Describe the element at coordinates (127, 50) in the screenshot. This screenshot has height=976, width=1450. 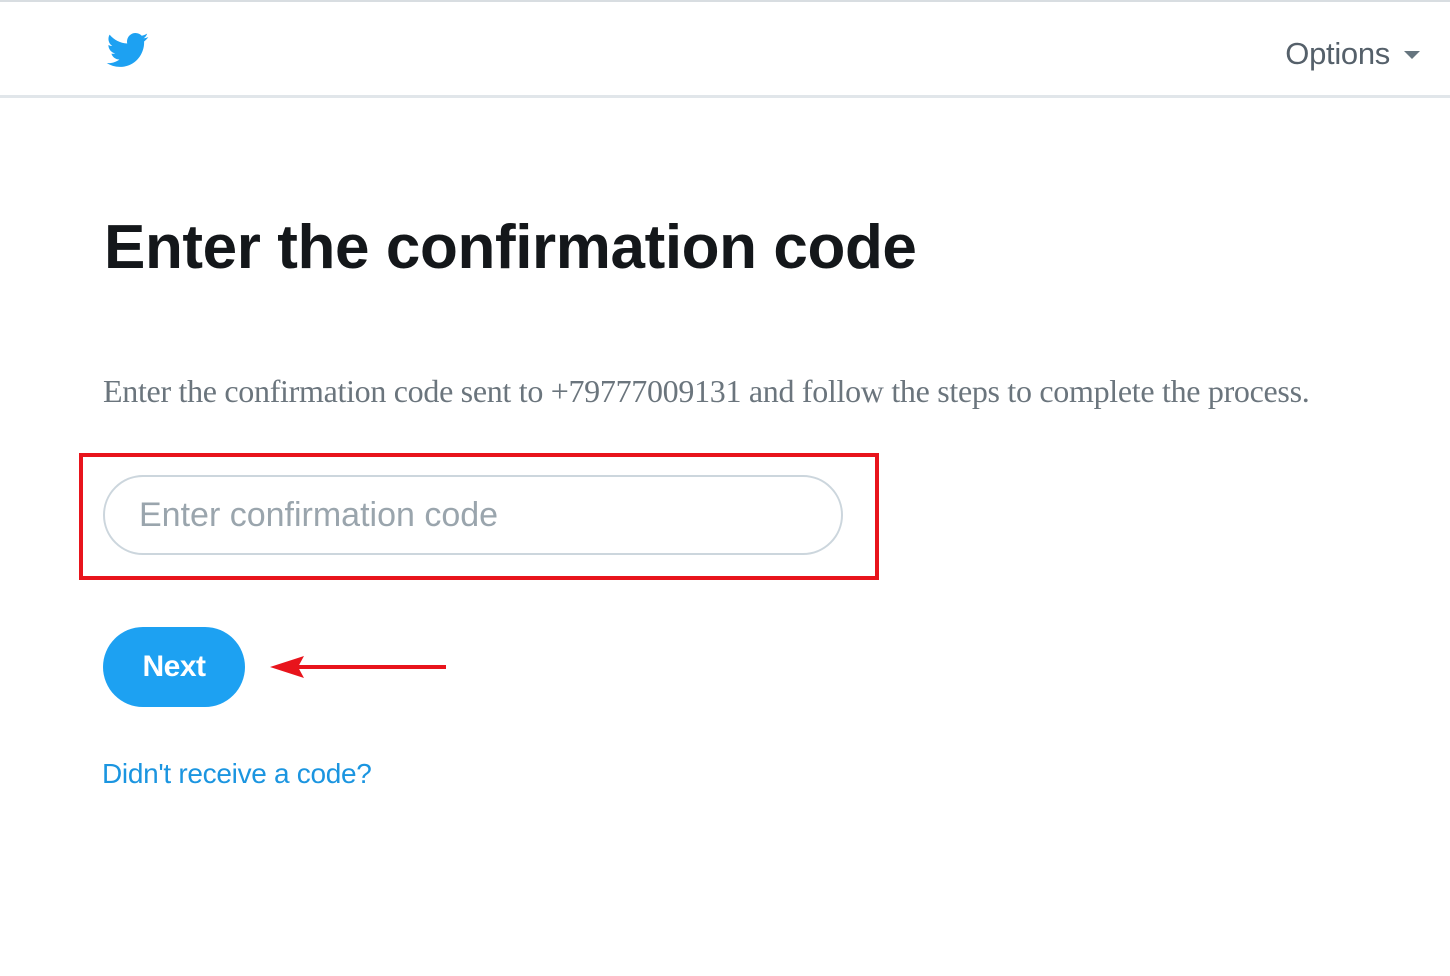
I see `twitter-bird-icon` at that location.